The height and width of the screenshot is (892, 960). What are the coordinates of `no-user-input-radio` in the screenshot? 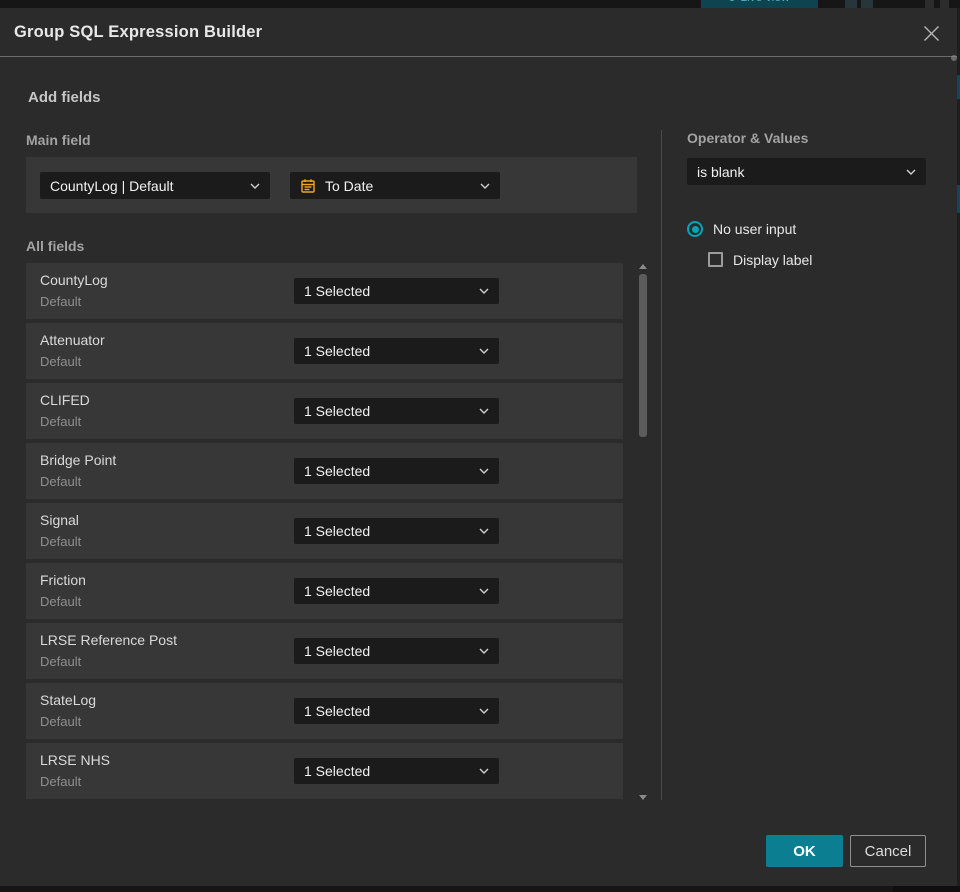 It's located at (695, 229).